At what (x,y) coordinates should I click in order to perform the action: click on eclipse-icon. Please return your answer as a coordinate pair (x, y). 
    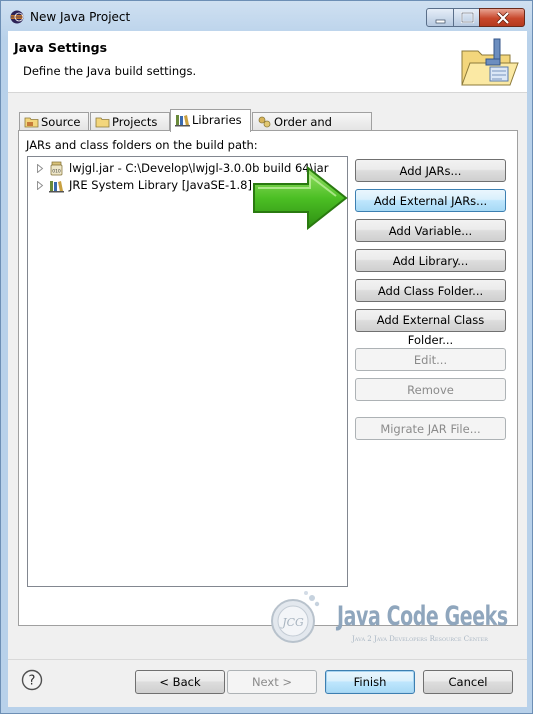
    Looking at the image, I should click on (17, 17).